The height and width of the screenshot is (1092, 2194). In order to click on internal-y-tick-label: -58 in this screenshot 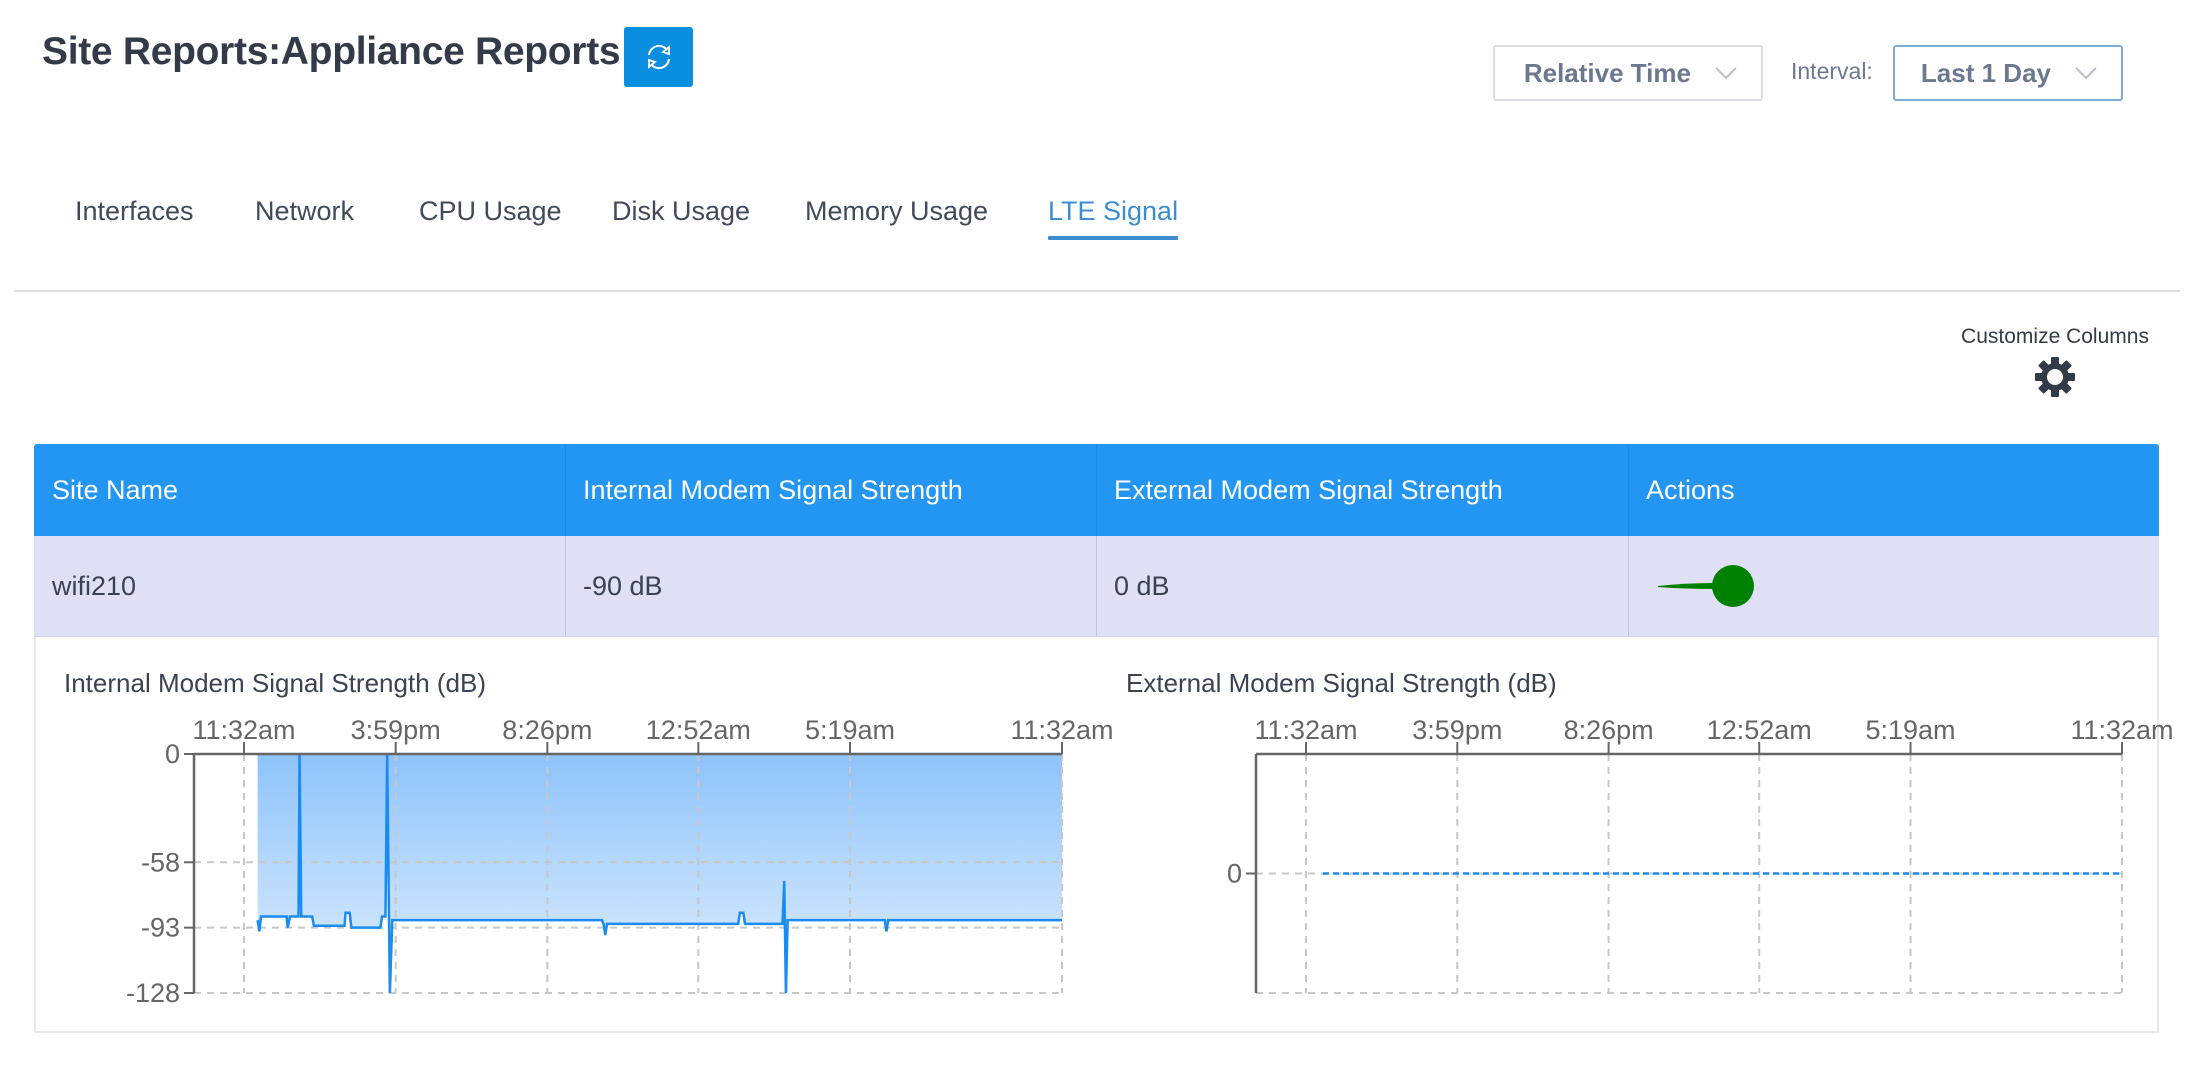, I will do `click(160, 862)`.